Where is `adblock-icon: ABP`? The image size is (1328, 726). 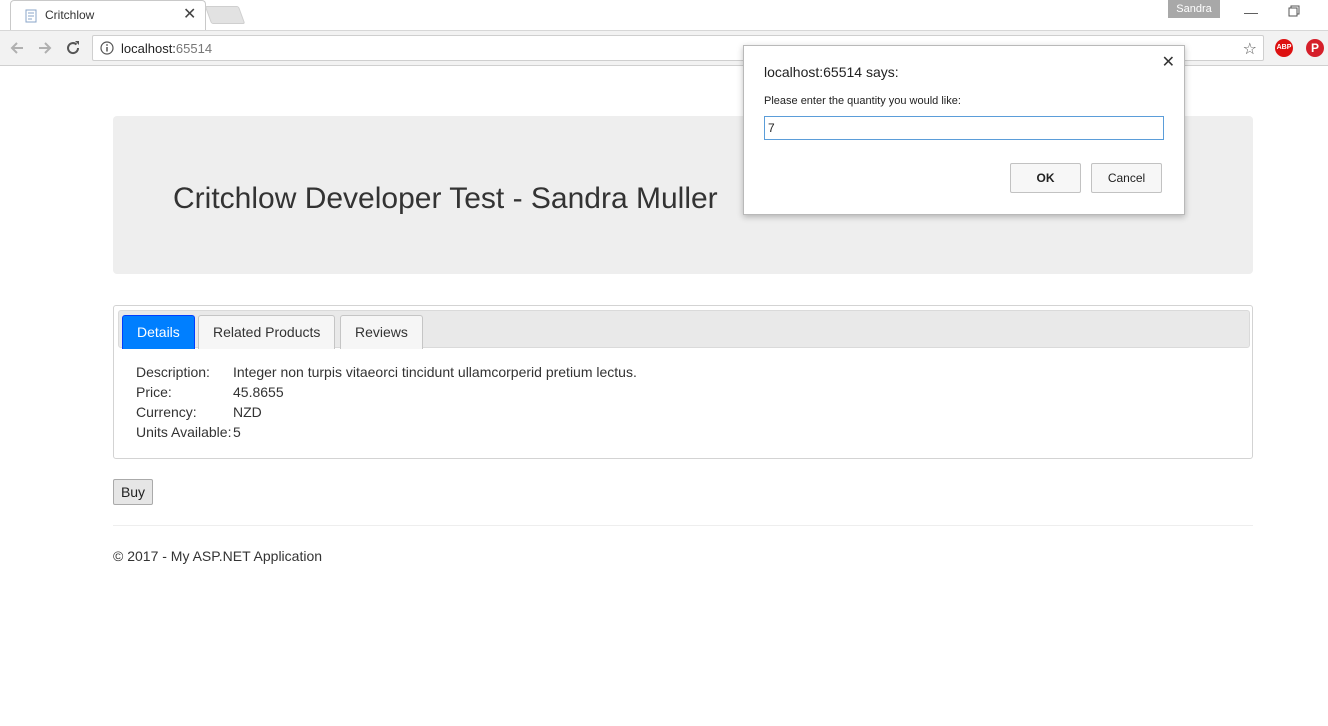 adblock-icon: ABP is located at coordinates (1284, 48).